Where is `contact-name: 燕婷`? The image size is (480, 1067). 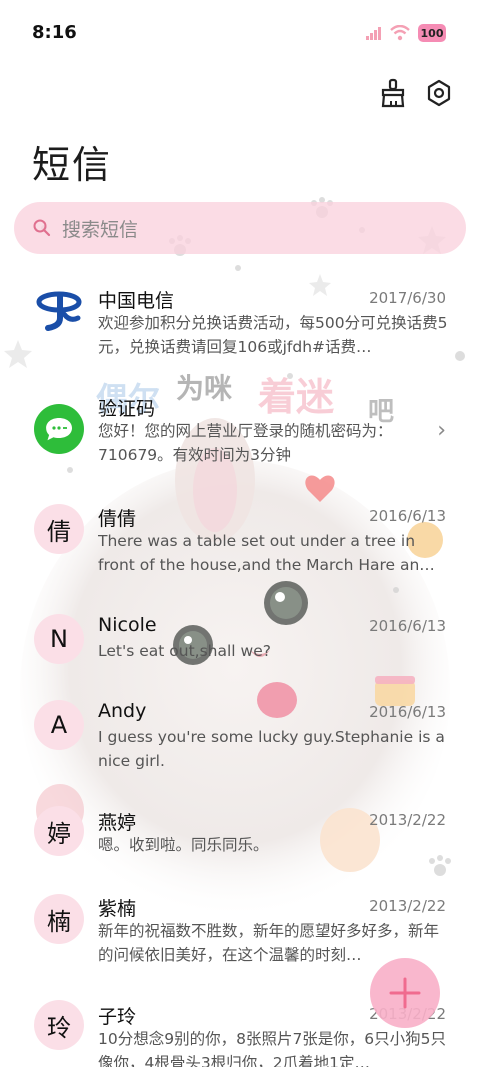 contact-name: 燕婷 is located at coordinates (117, 823).